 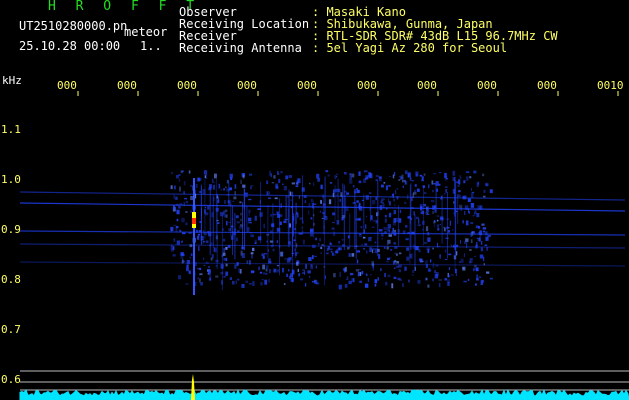 What do you see at coordinates (324, 394) in the screenshot?
I see `power-baseline` at bounding box center [324, 394].